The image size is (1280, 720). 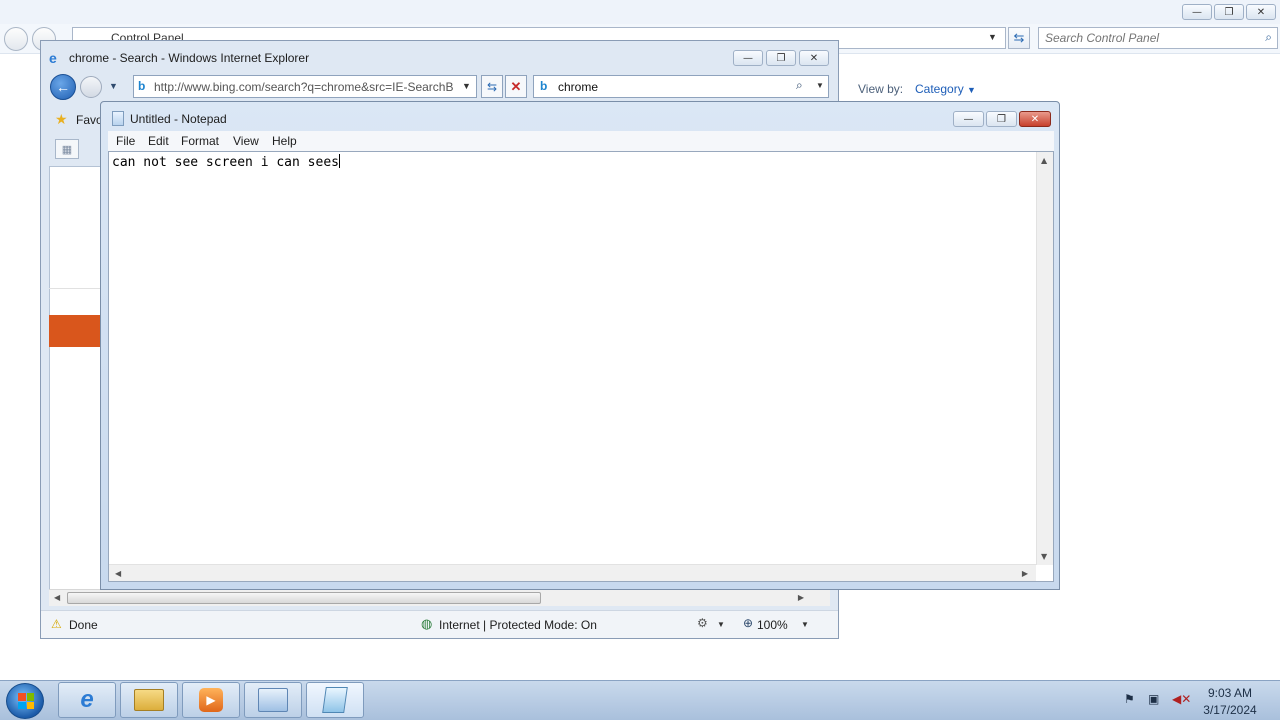 What do you see at coordinates (1230, 710) in the screenshot?
I see `clock-date: 3/17/2024` at bounding box center [1230, 710].